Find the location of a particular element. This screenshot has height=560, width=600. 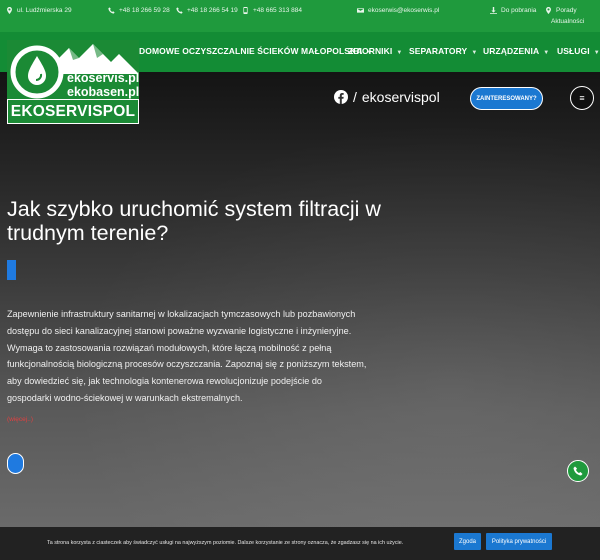

nav-item-domestic-treatment-plants: DOMOWE OCZYSZCZALNIE ŚCIEKÓW MAŁOPOLSKA ▼ is located at coordinates (256, 51).